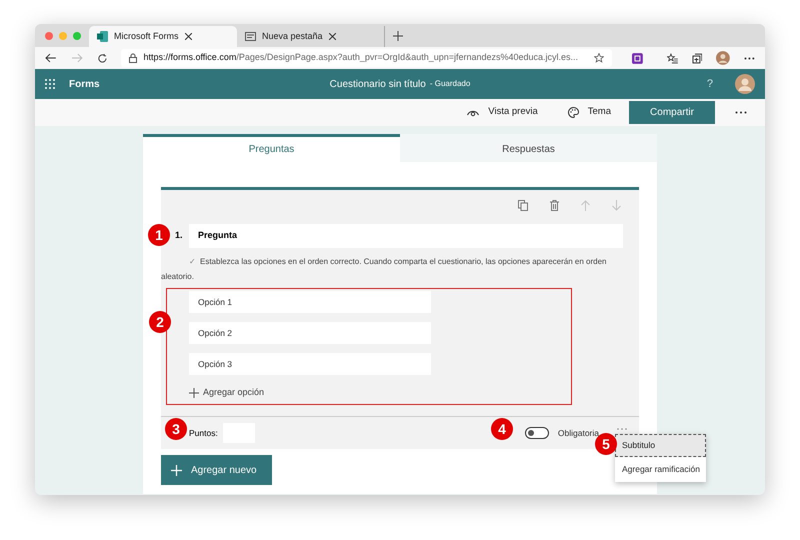 Image resolution: width=800 pixels, height=540 pixels. Describe the element at coordinates (163, 36) in the screenshot. I see `browser-tab: Microsoft Forms` at that location.